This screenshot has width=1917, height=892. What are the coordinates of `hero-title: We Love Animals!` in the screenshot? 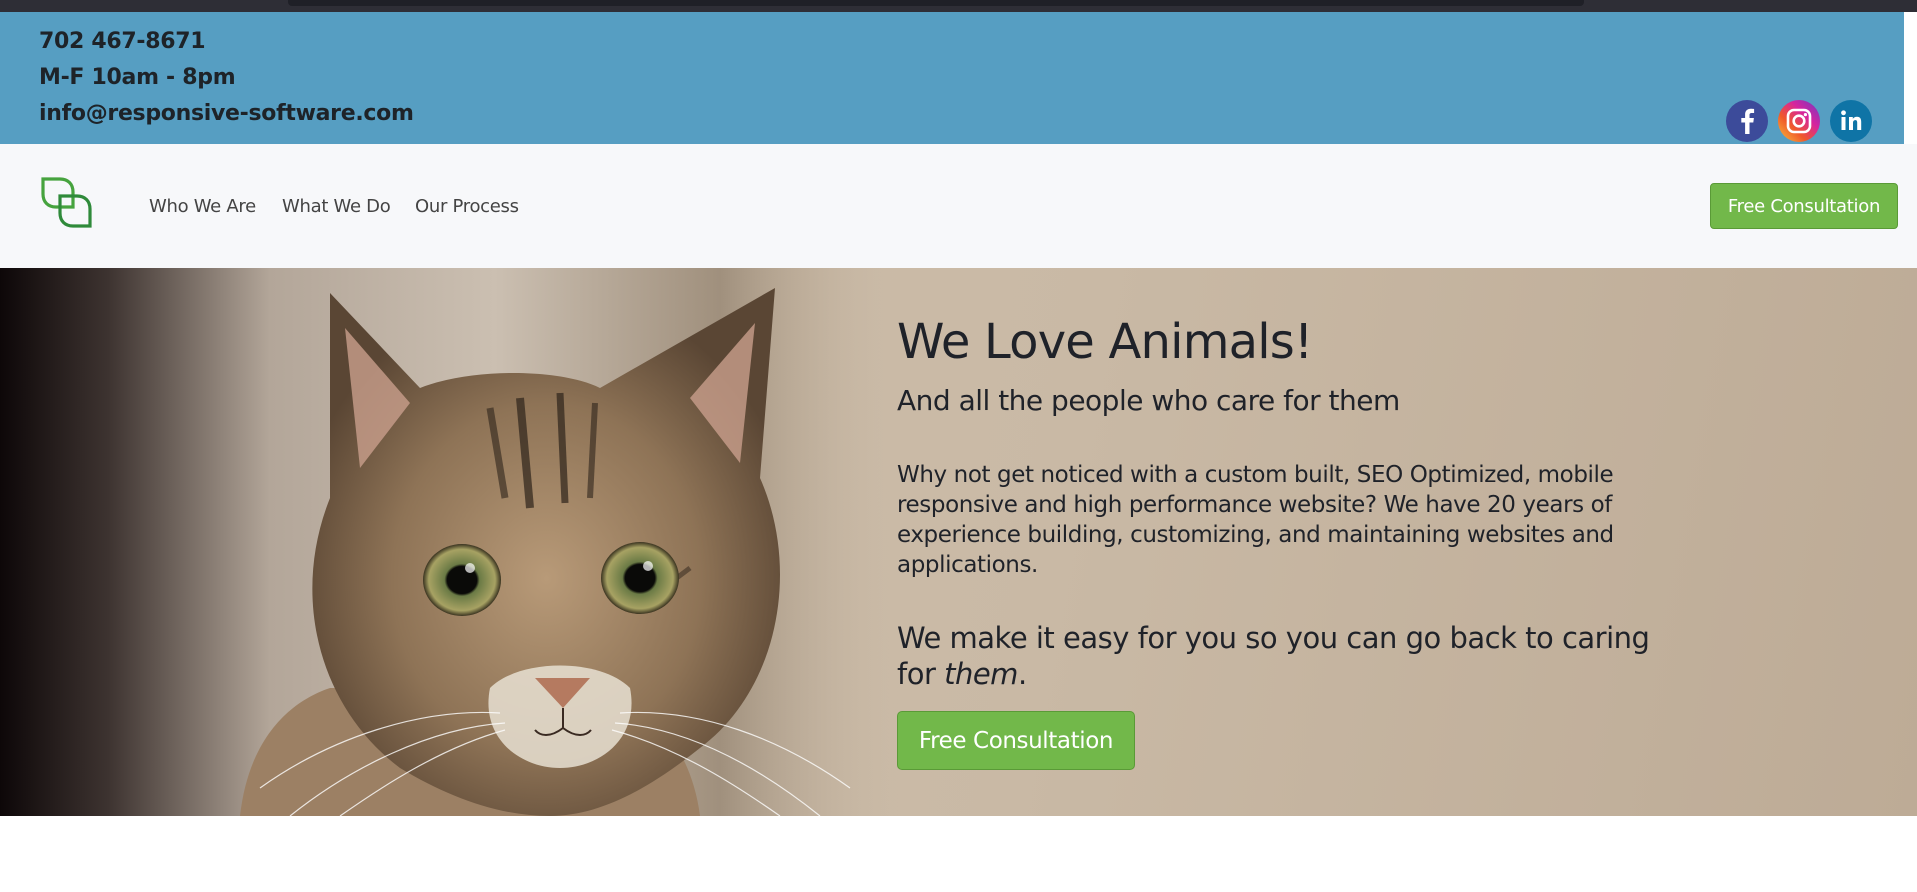 It's located at (1105, 342).